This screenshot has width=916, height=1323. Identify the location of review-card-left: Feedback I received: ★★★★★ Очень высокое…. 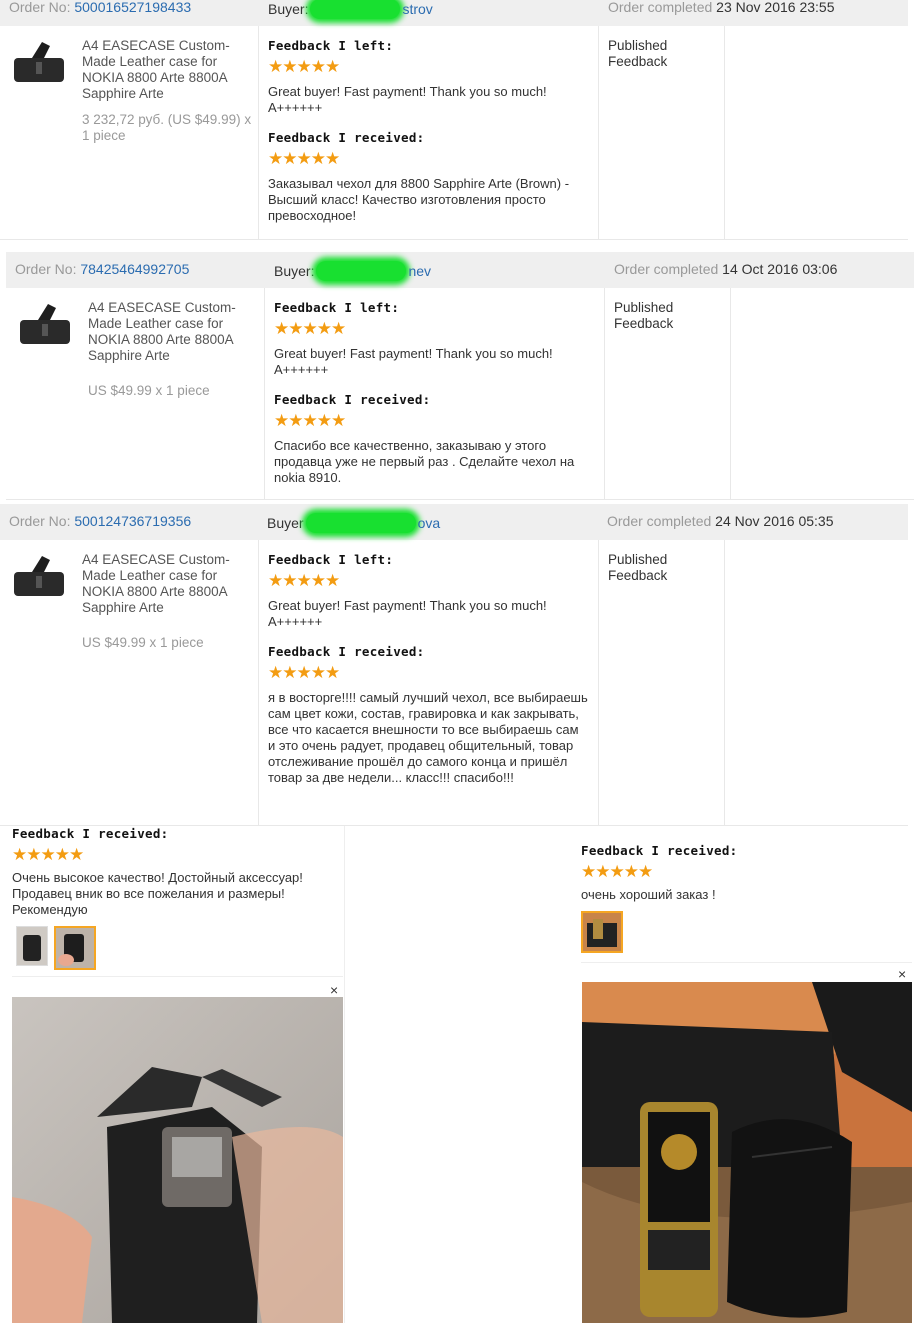
(174, 1074).